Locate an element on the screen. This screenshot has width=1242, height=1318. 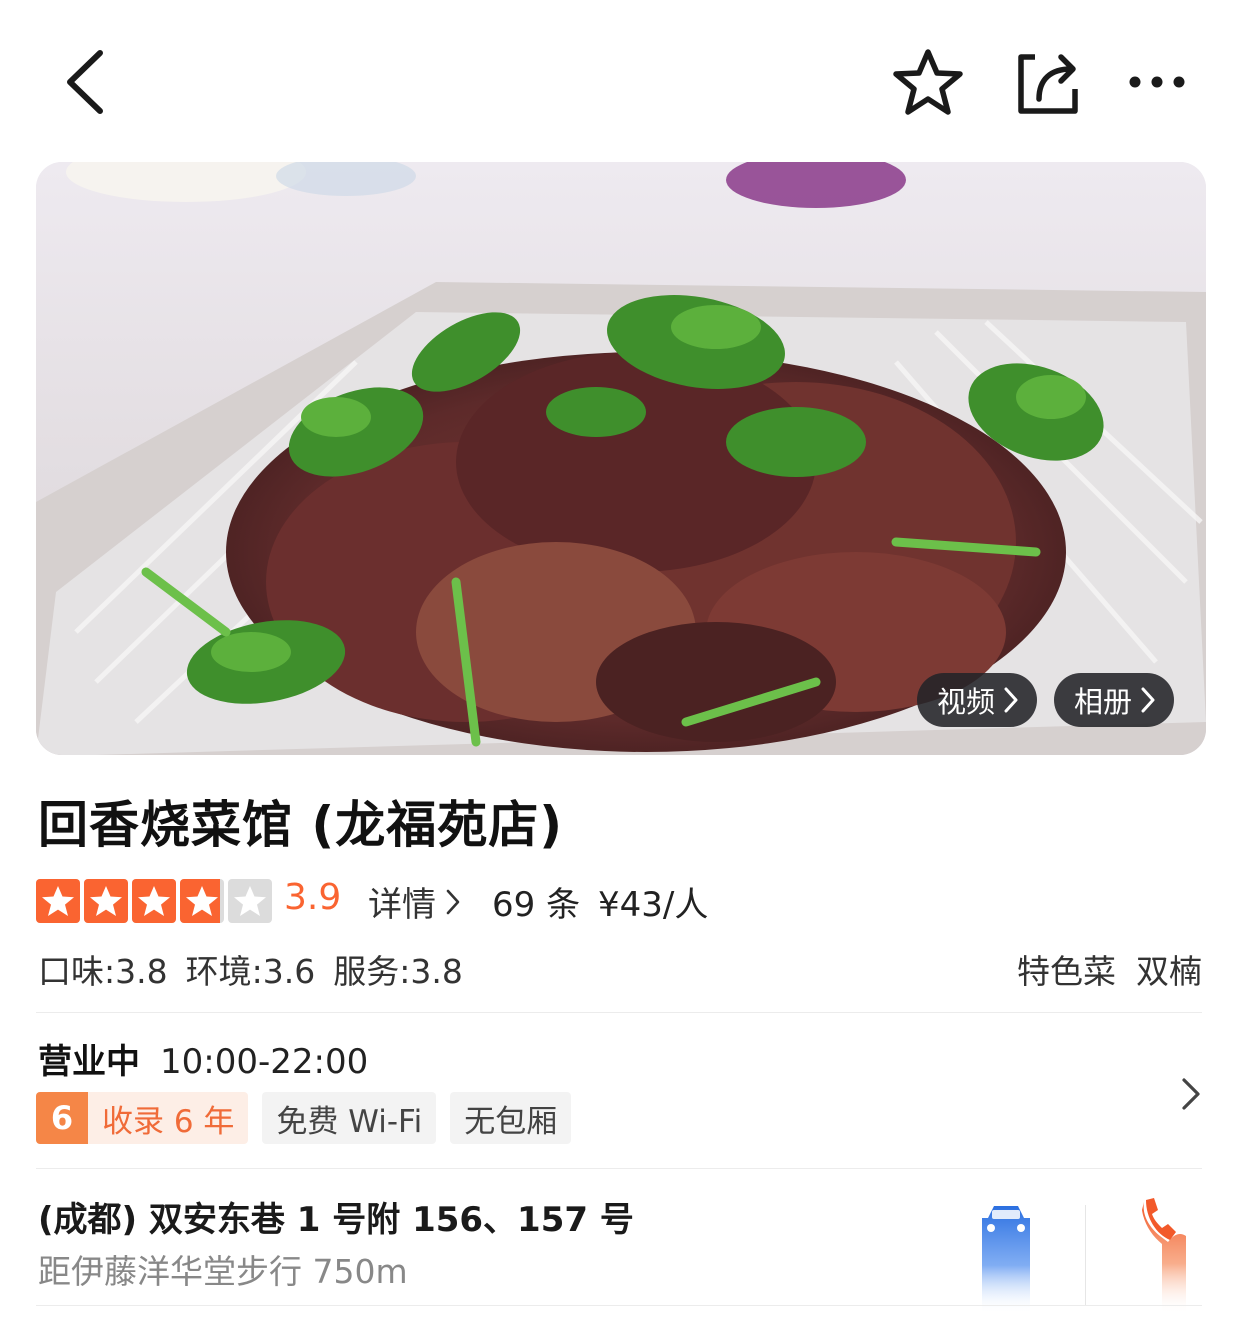
video-button: 视频 is located at coordinates (977, 700).